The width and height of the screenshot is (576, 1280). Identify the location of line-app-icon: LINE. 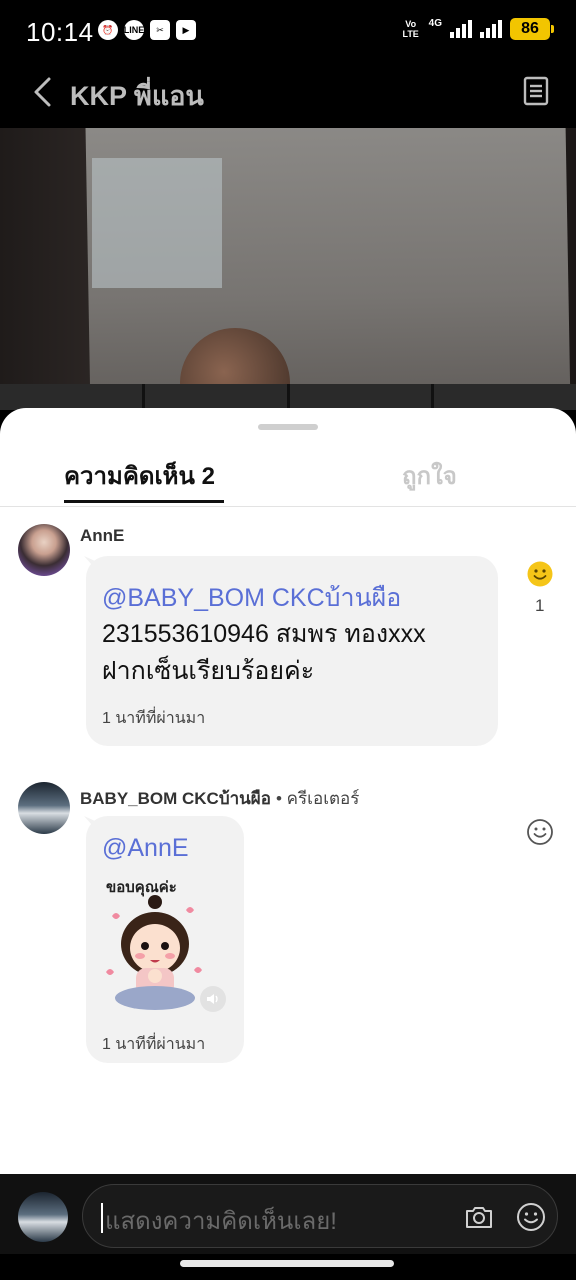
(134, 30).